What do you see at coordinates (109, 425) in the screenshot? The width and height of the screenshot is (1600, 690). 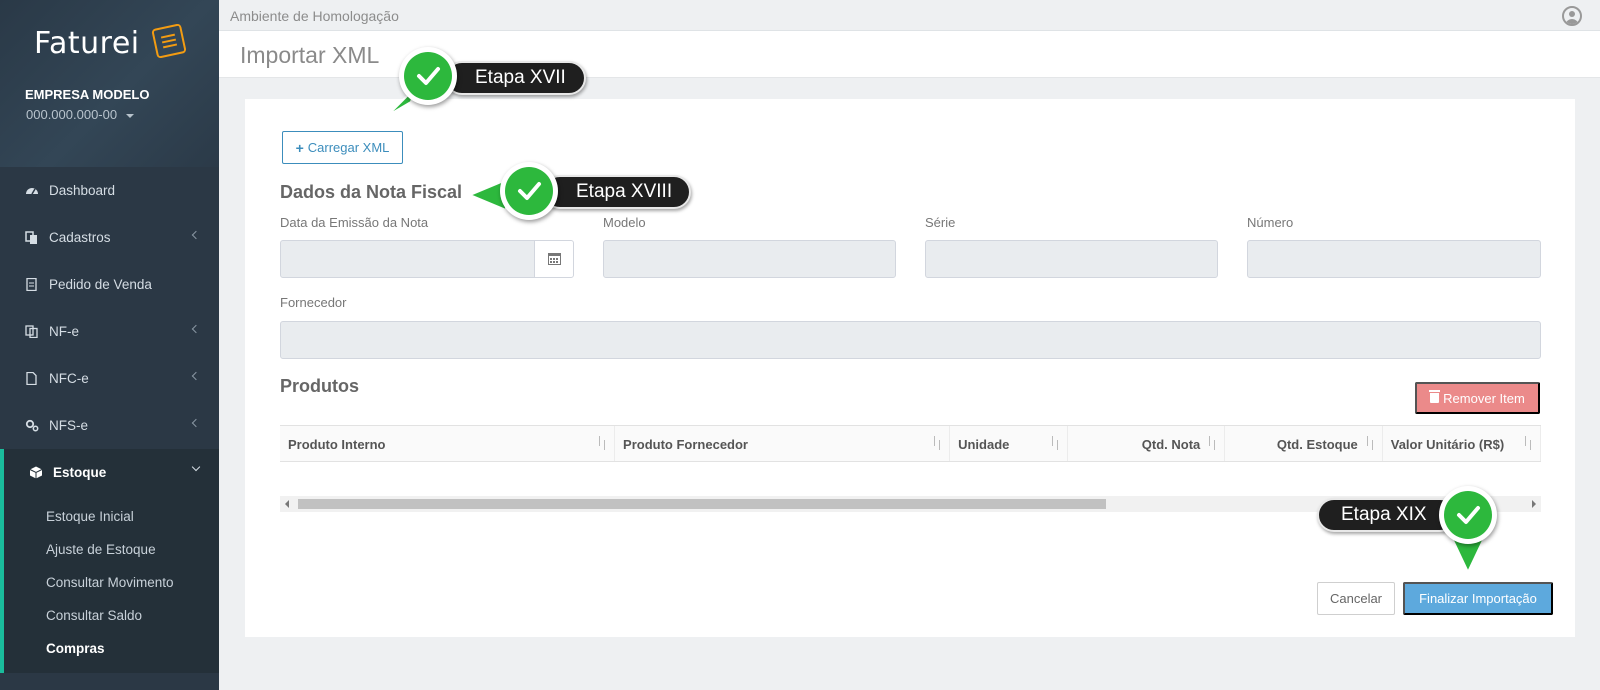 I see `sidebar-item-nfse: NFS-e` at bounding box center [109, 425].